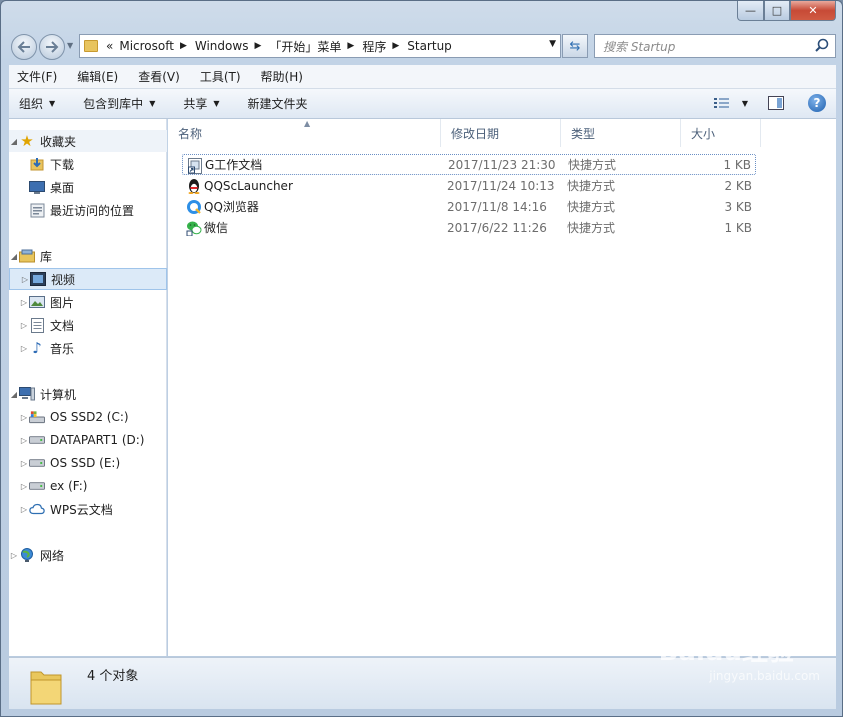 This screenshot has width=843, height=717. I want to click on nav-drive-e: ▷ OS SSD (E:), so click(93, 463).